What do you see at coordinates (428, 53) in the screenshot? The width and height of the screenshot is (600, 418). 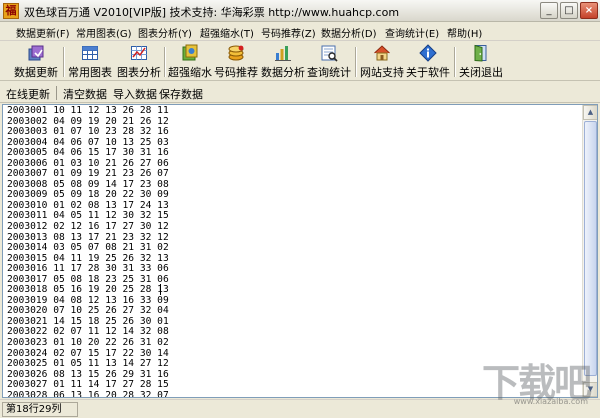 I see `info-icon` at bounding box center [428, 53].